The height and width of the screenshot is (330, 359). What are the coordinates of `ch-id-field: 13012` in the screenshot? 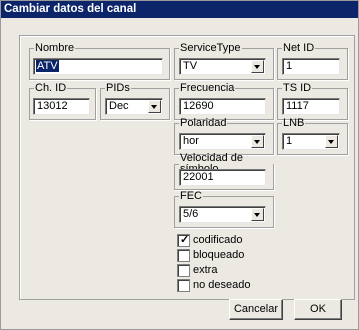 It's located at (61, 106).